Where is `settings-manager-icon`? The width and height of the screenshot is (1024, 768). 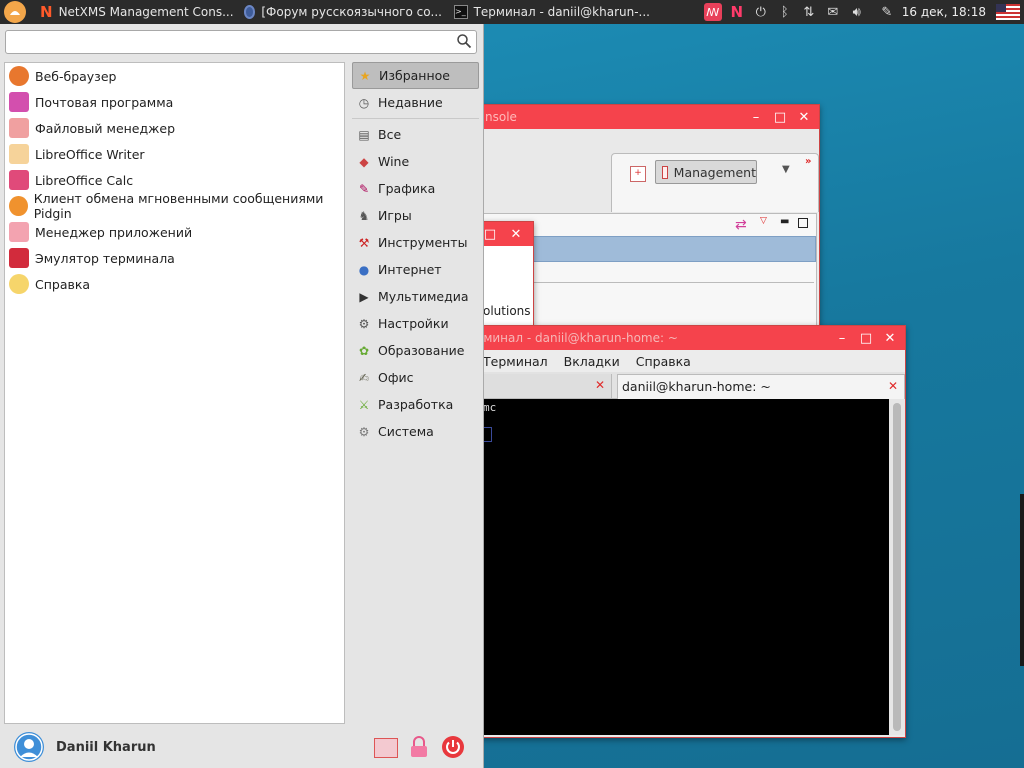 settings-manager-icon is located at coordinates (386, 748).